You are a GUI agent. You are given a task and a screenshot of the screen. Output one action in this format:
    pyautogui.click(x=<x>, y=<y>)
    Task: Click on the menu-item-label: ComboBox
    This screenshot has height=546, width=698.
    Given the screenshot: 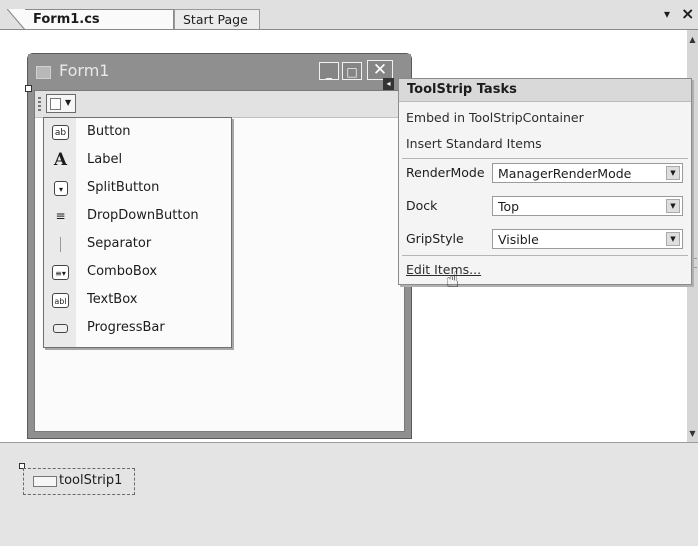 What is the action you would take?
    pyautogui.click(x=122, y=271)
    